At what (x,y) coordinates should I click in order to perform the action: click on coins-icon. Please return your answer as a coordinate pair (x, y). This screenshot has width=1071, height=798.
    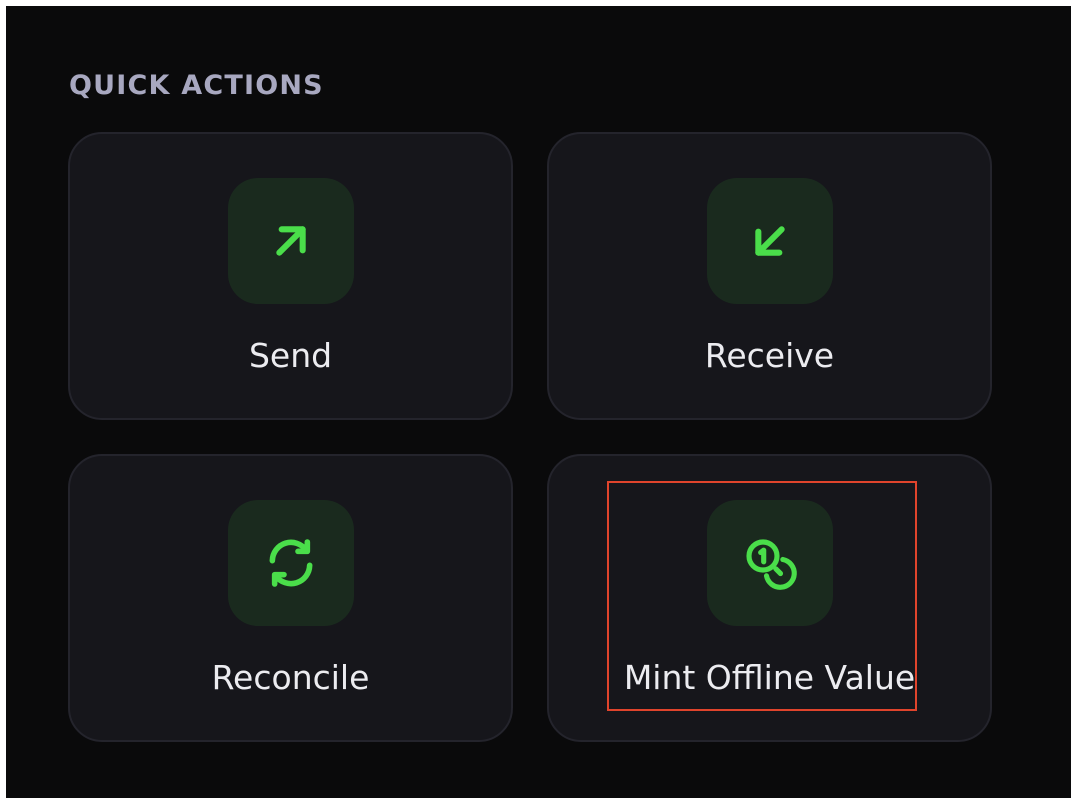
    Looking at the image, I should click on (771, 564).